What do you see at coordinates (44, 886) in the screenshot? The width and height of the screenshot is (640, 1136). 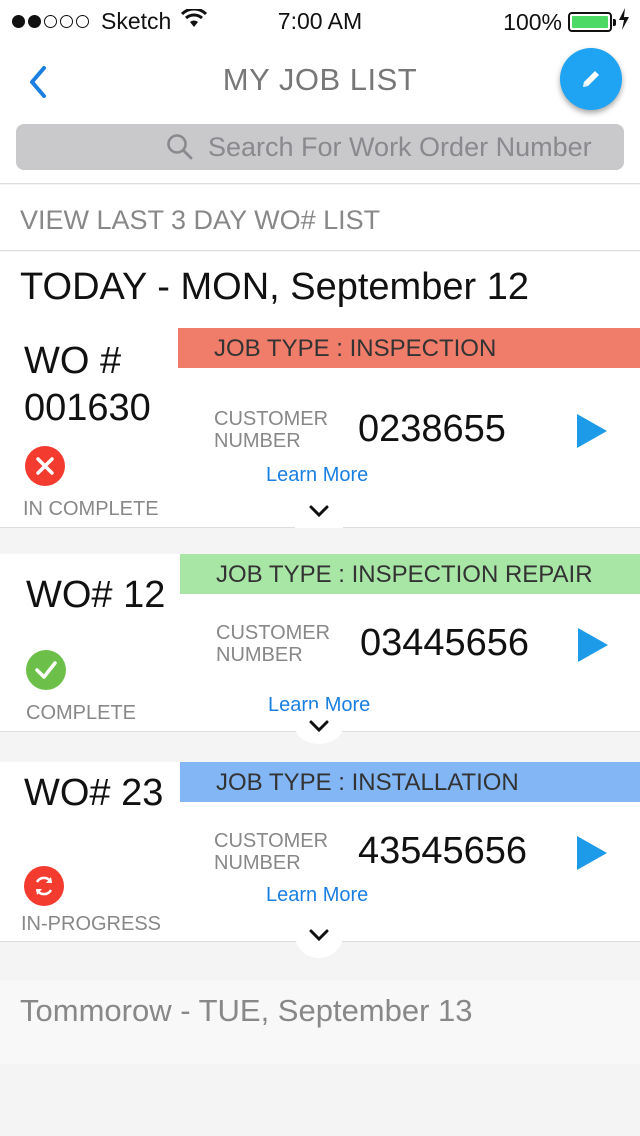 I see `in-progress-icon` at bounding box center [44, 886].